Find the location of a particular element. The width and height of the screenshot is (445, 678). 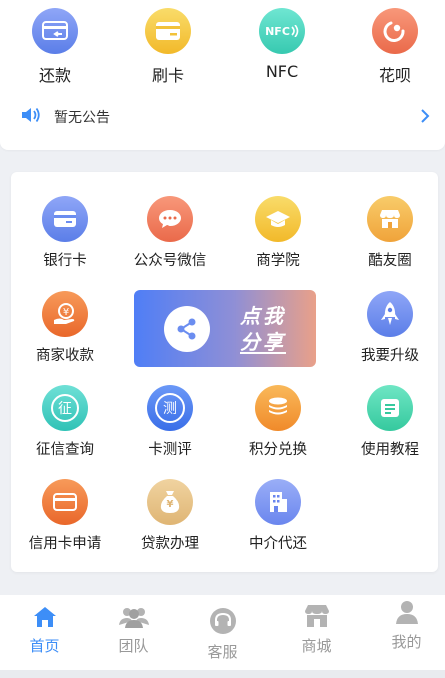

tab-service: 客服 is located at coordinates (222, 631).